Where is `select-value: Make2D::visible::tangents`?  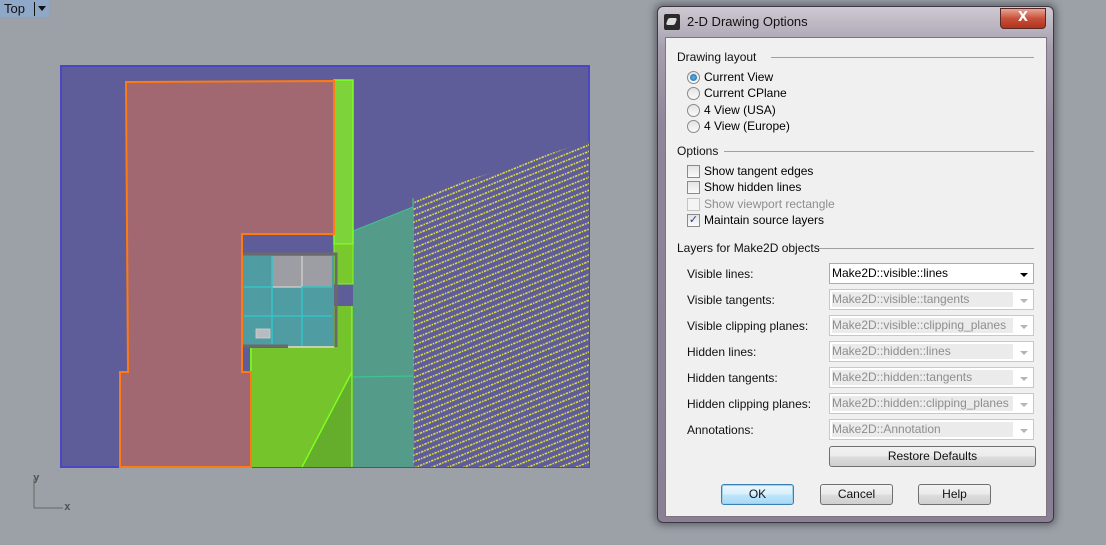
select-value: Make2D::visible::tangents is located at coordinates (922, 299).